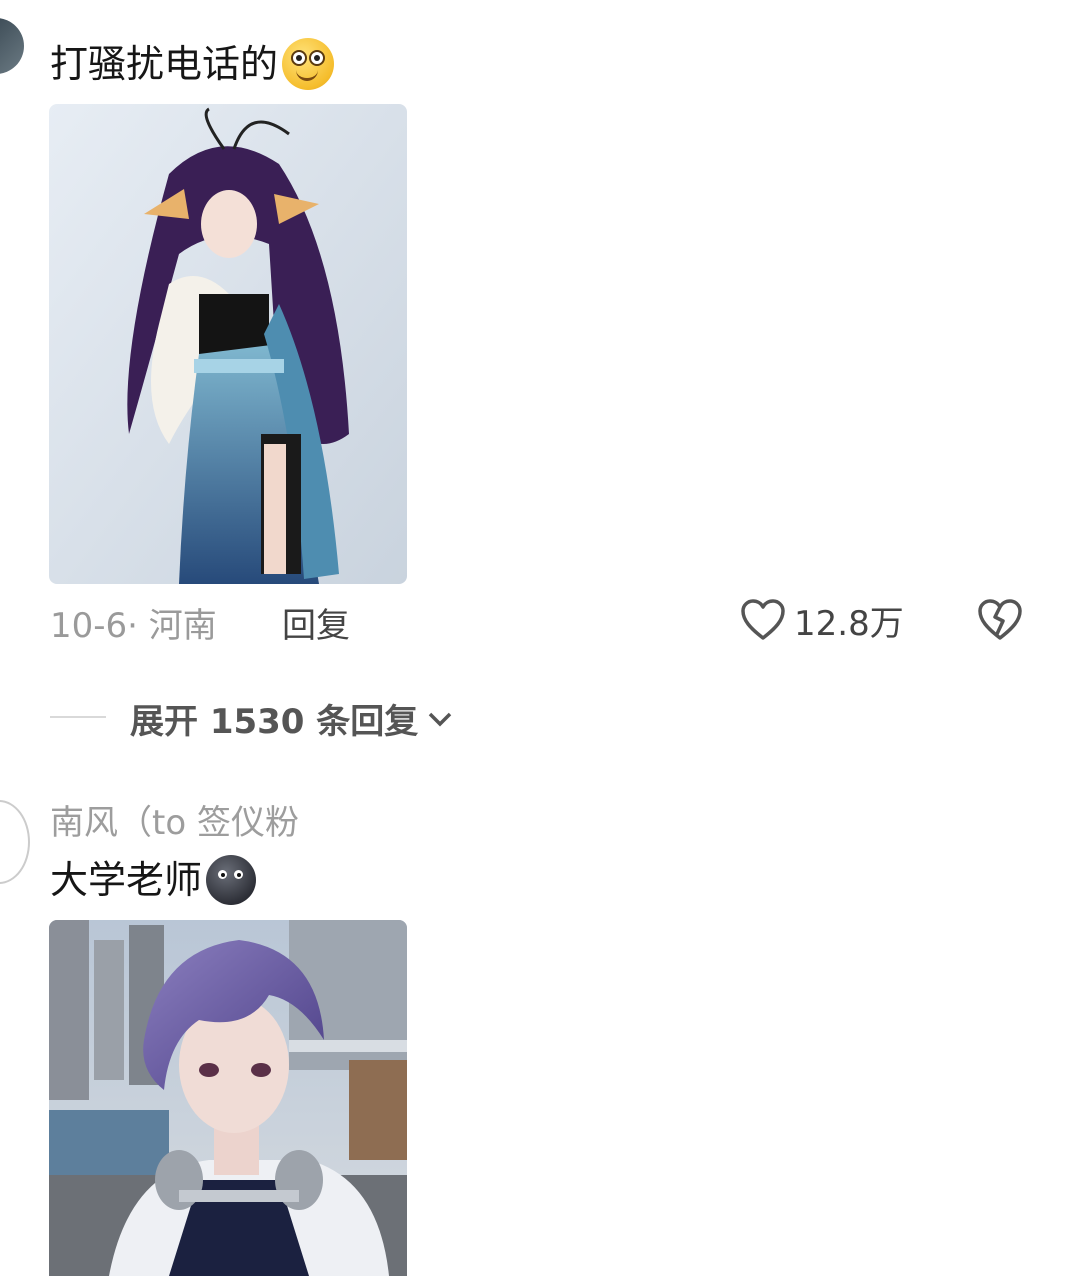  What do you see at coordinates (164, 64) in the screenshot?
I see `comment-text-content: 打骚扰电话的` at bounding box center [164, 64].